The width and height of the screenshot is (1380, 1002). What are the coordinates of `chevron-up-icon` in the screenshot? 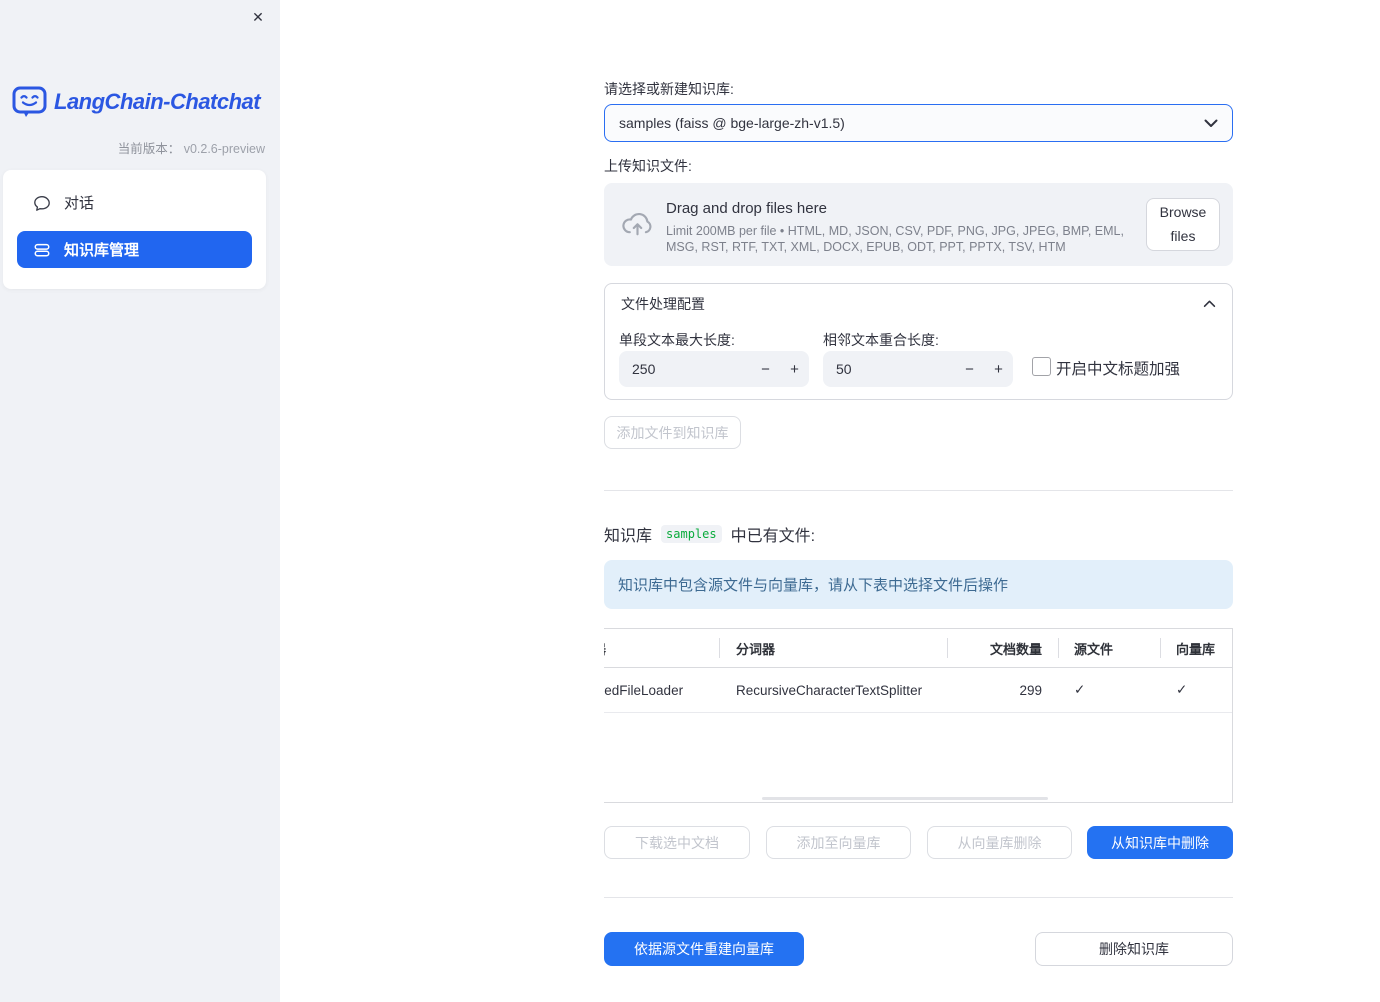 It's located at (1209, 304).